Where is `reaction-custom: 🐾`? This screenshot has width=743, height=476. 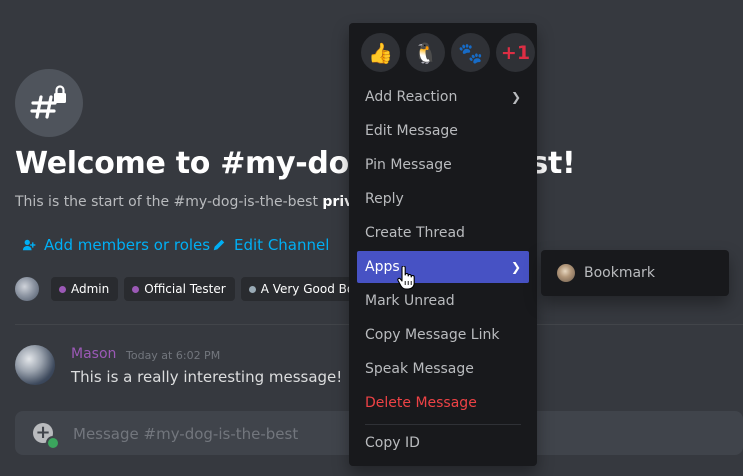 reaction-custom: 🐾 is located at coordinates (470, 52).